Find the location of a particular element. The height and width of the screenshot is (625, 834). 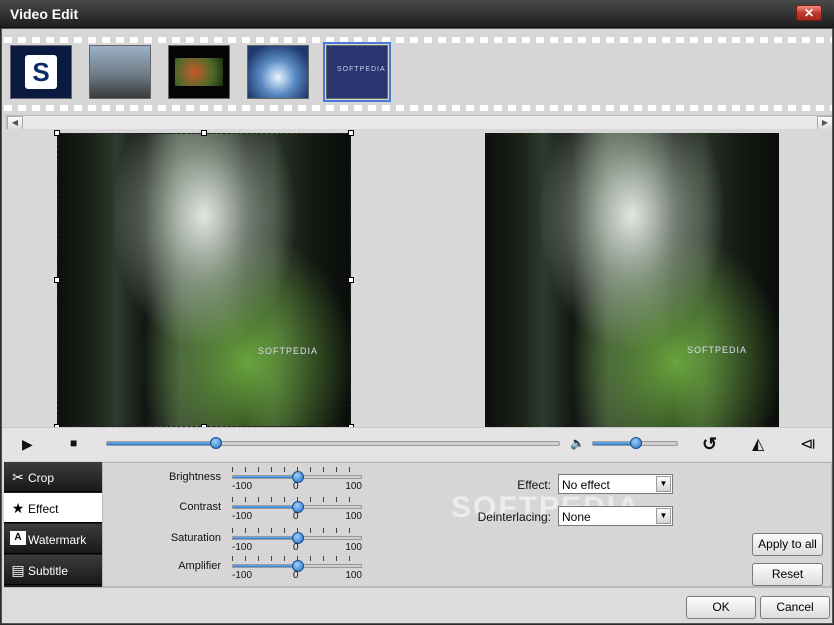

flip-horizontal-icon: ◭ is located at coordinates (758, 444).